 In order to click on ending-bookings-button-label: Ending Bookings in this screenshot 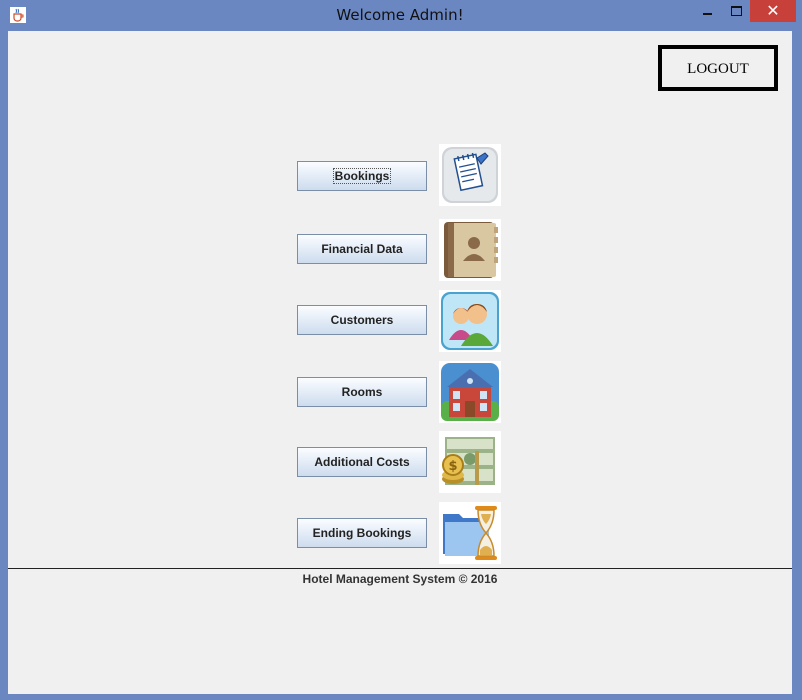, I will do `click(362, 533)`.